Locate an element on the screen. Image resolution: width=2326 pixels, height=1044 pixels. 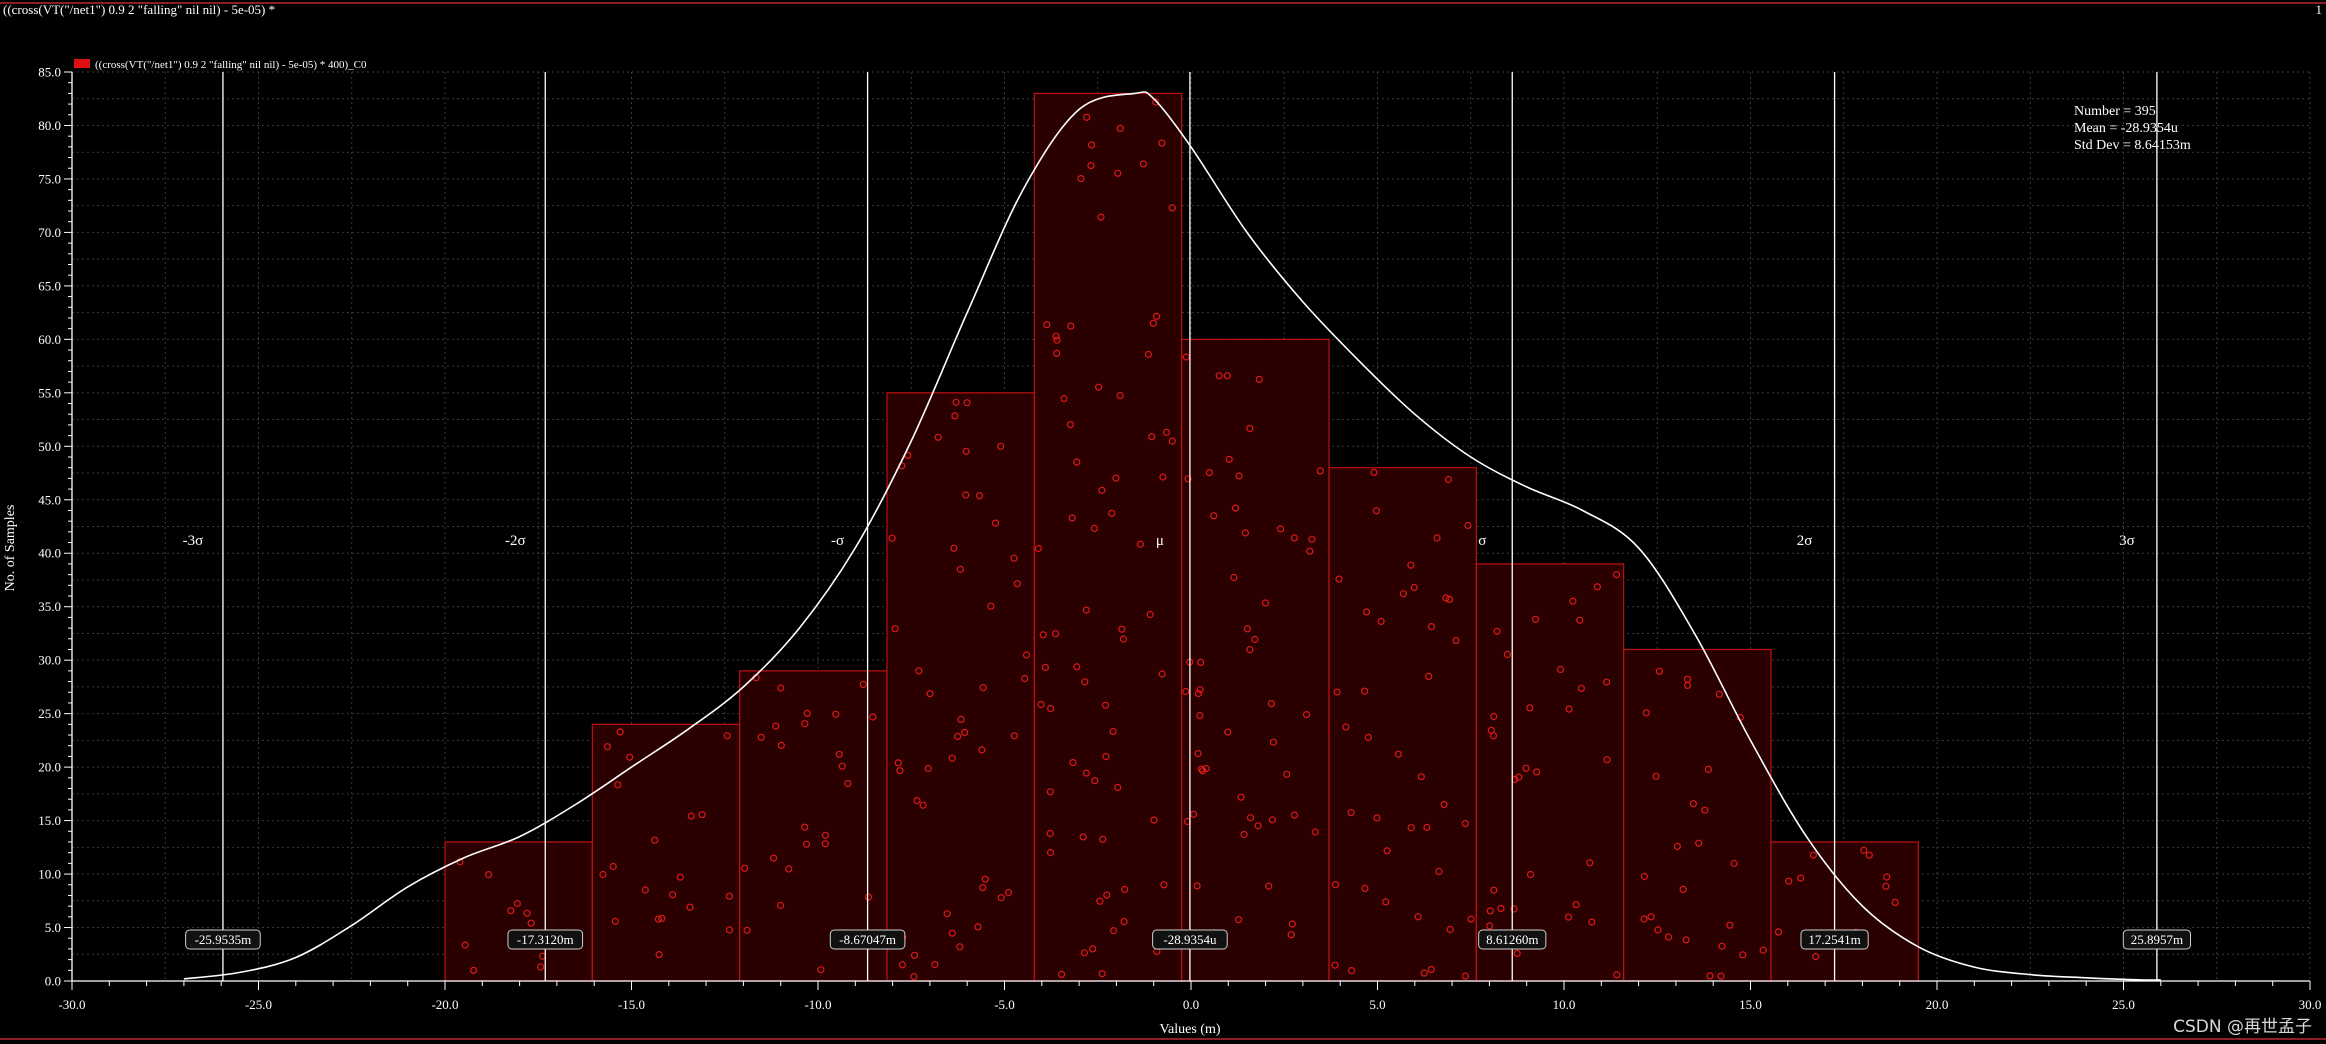
sigma-value-label: 8.61260m is located at coordinates (1512, 939).